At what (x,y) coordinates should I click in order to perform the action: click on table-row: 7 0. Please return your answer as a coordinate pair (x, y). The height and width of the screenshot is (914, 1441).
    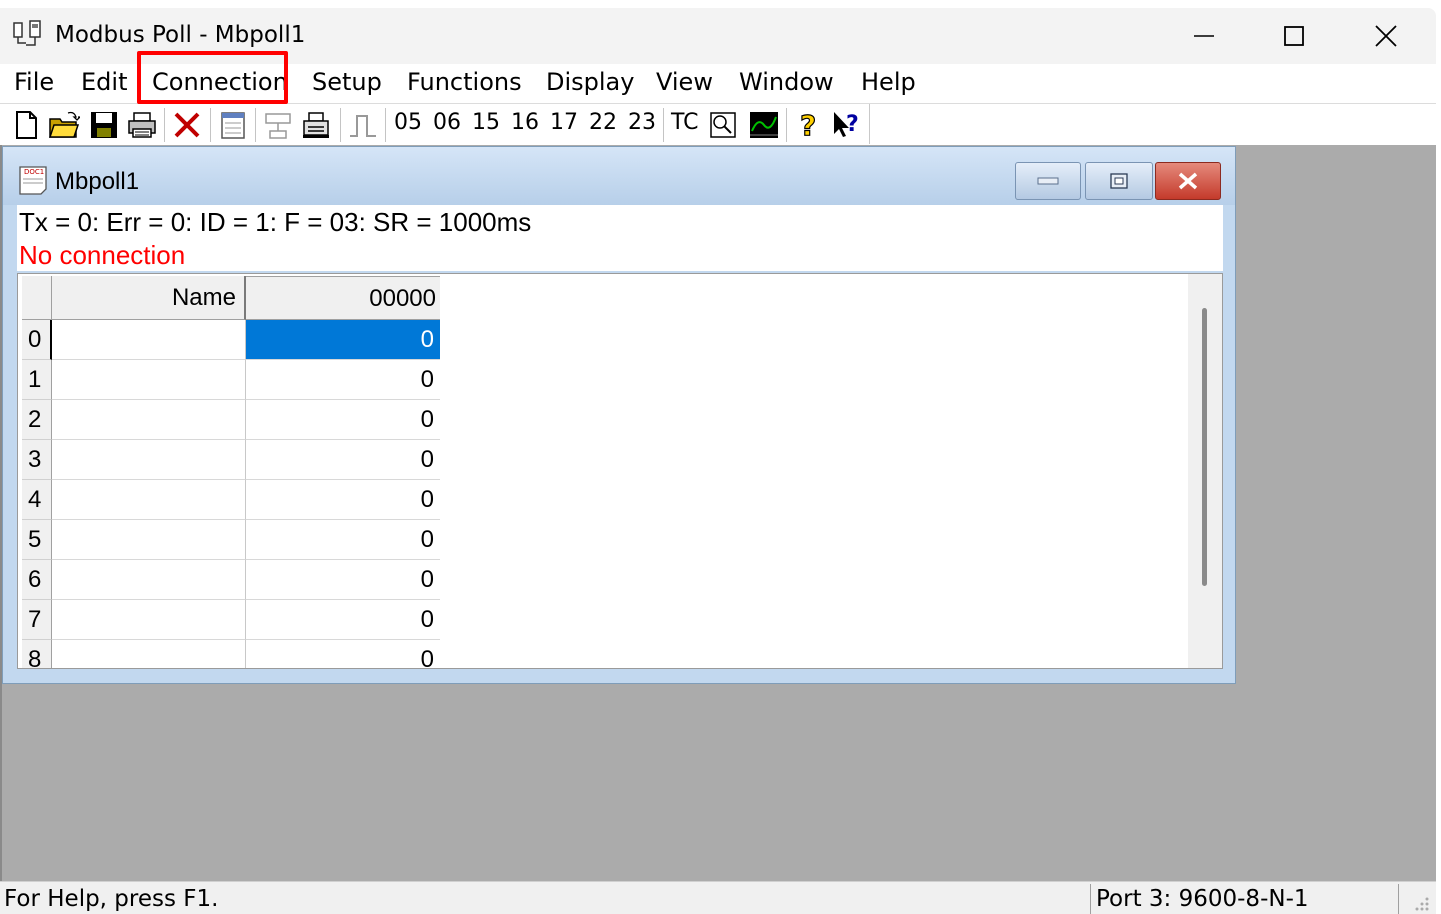
    Looking at the image, I should click on (231, 620).